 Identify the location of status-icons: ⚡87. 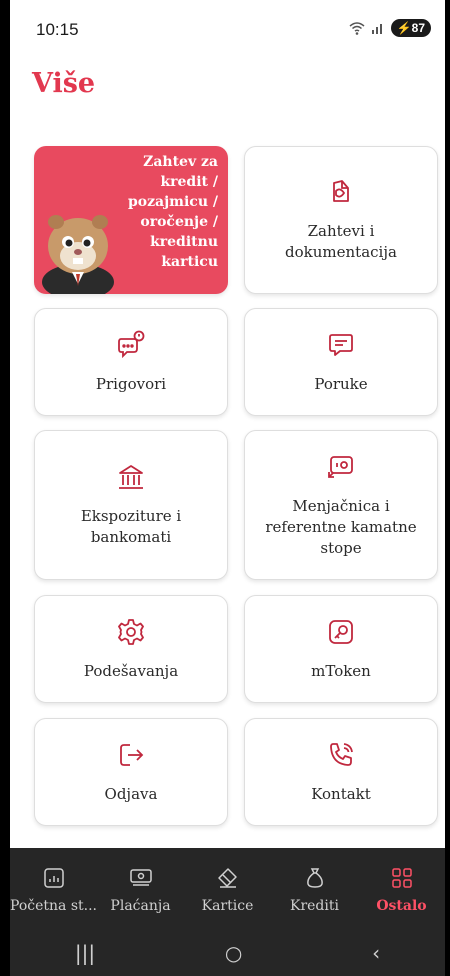
(390, 28).